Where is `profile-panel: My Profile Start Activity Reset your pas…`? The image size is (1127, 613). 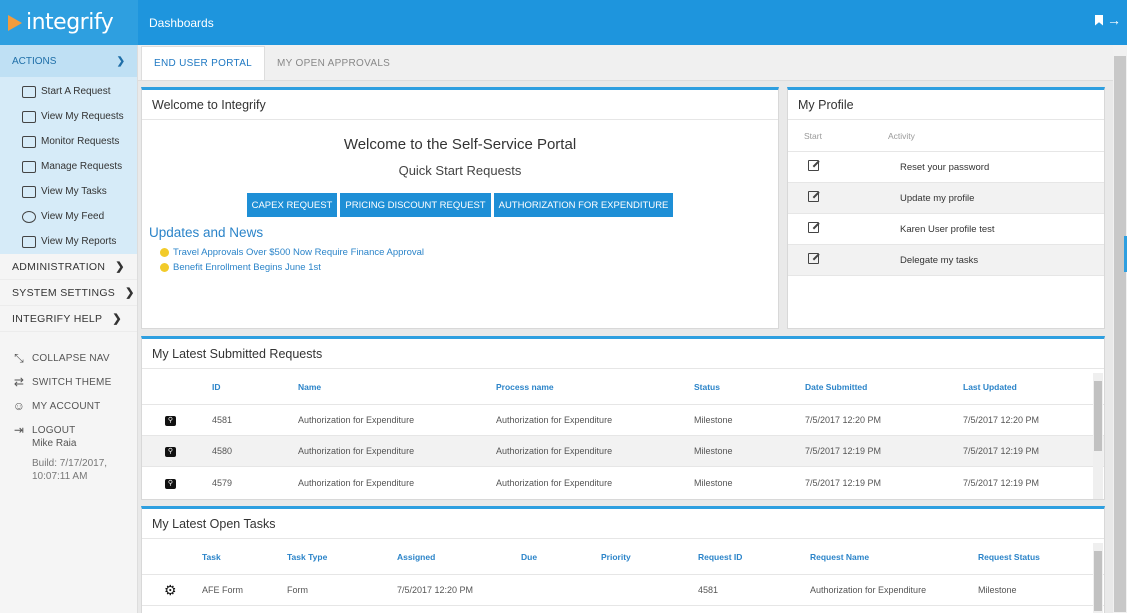
profile-panel: My Profile Start Activity Reset your pas… is located at coordinates (946, 208).